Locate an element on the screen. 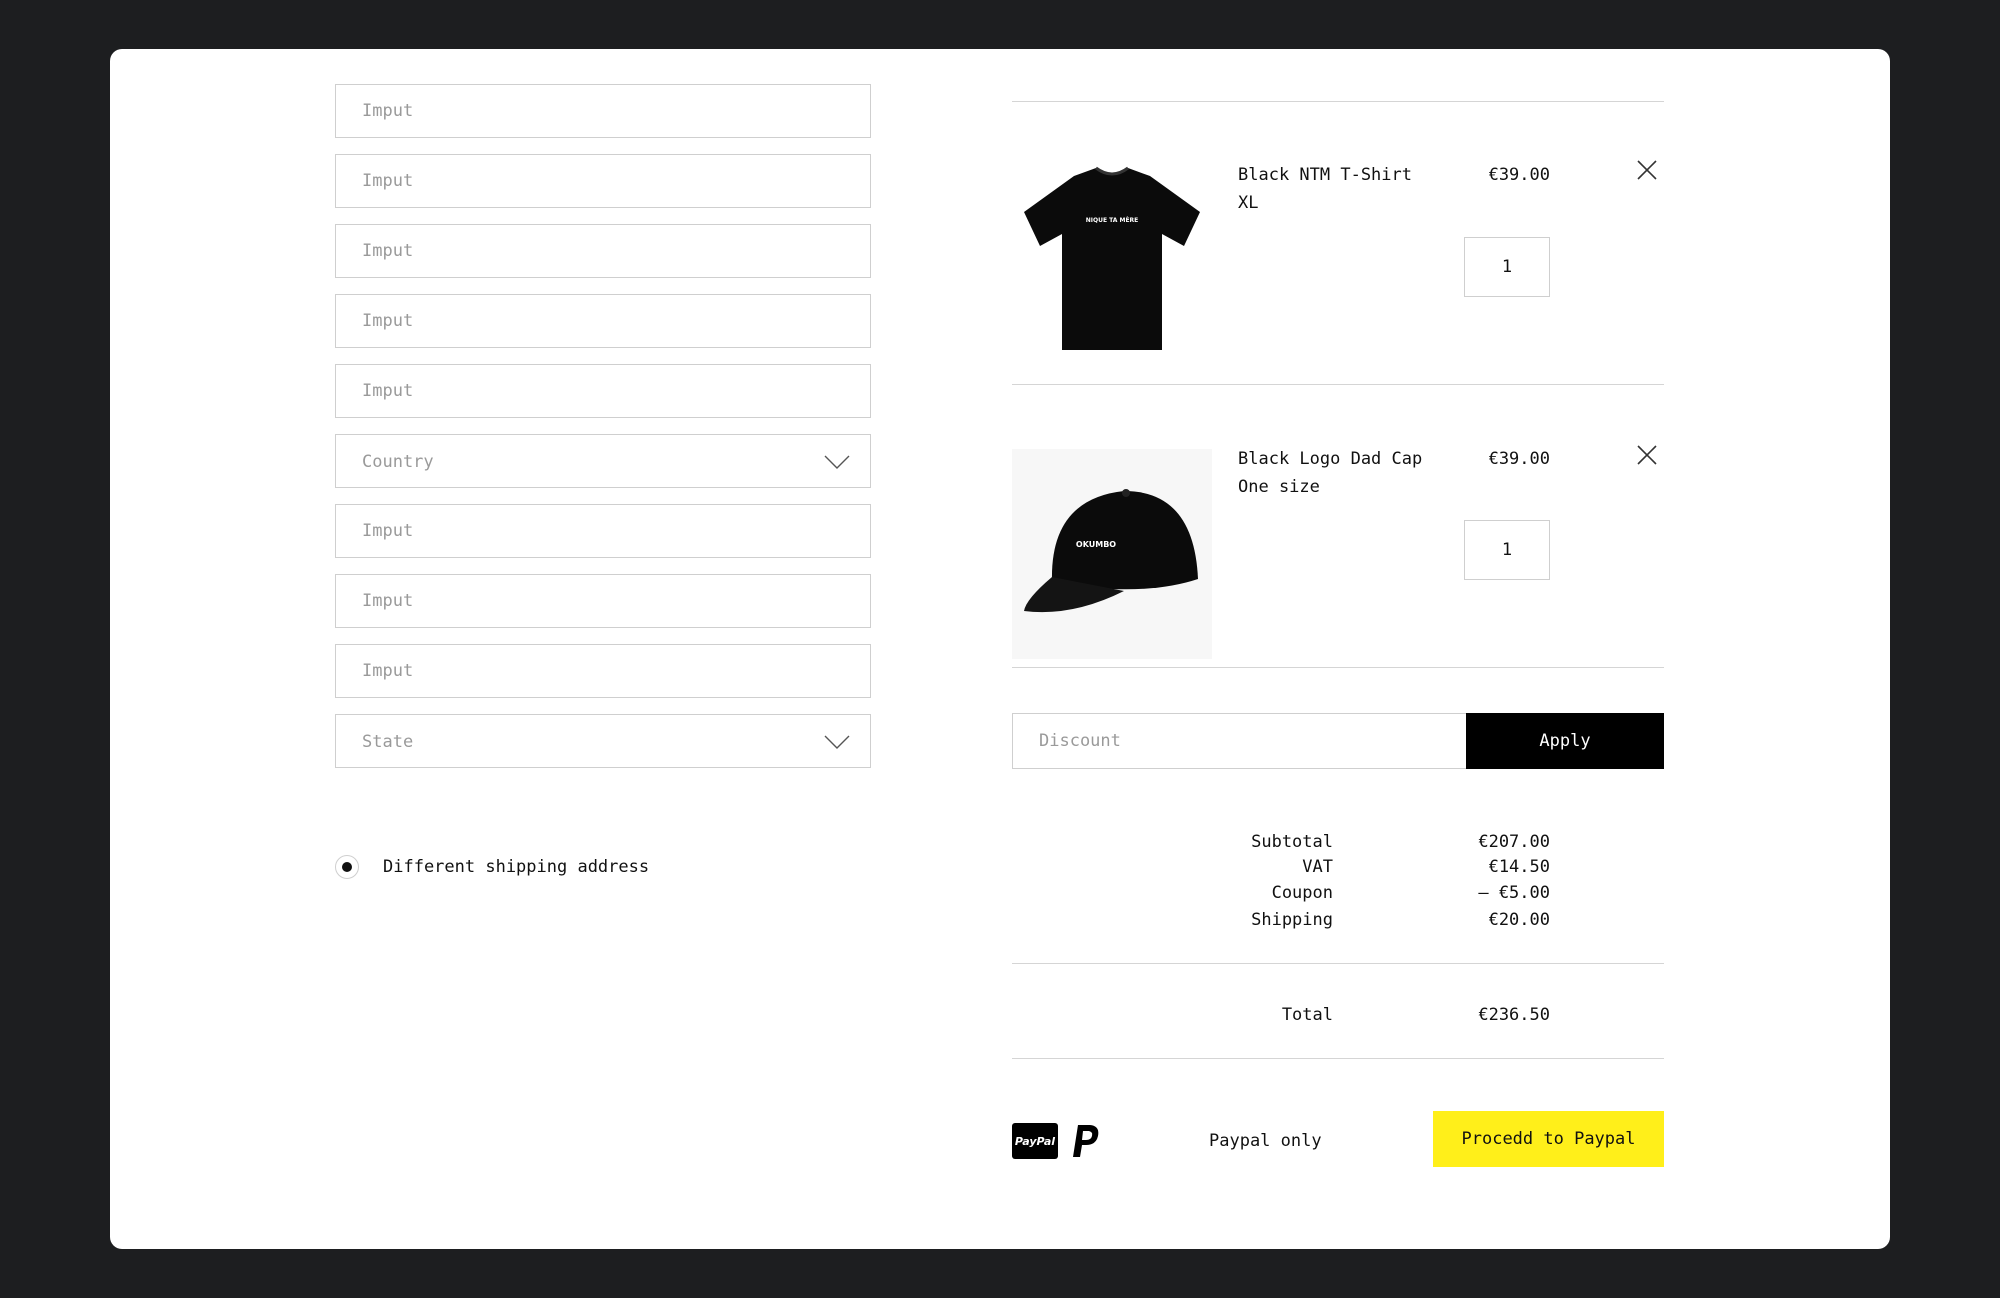 Image resolution: width=2000 pixels, height=1298 pixels. total-label: Total is located at coordinates (1307, 1015).